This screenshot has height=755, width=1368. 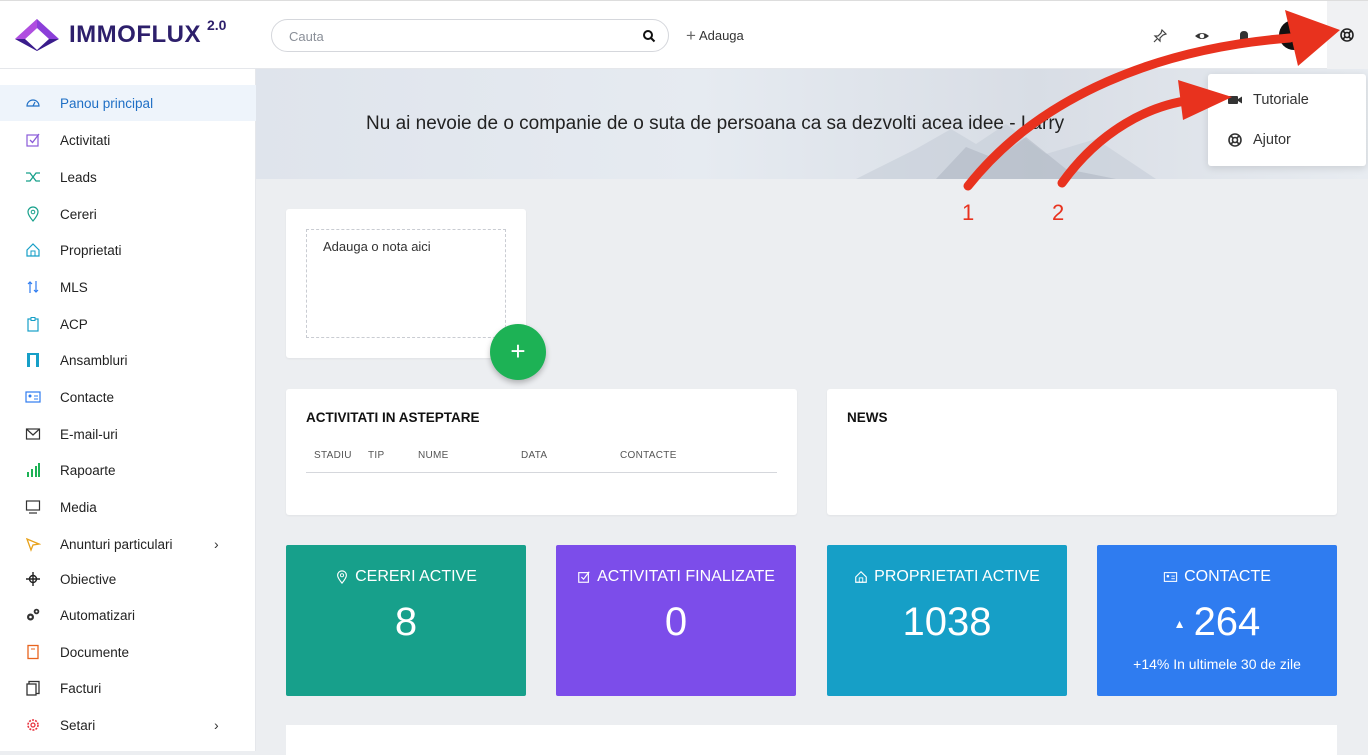 What do you see at coordinates (684, 34) in the screenshot?
I see `top-bar: IMMOFLUX 2.0 + Adauga` at bounding box center [684, 34].